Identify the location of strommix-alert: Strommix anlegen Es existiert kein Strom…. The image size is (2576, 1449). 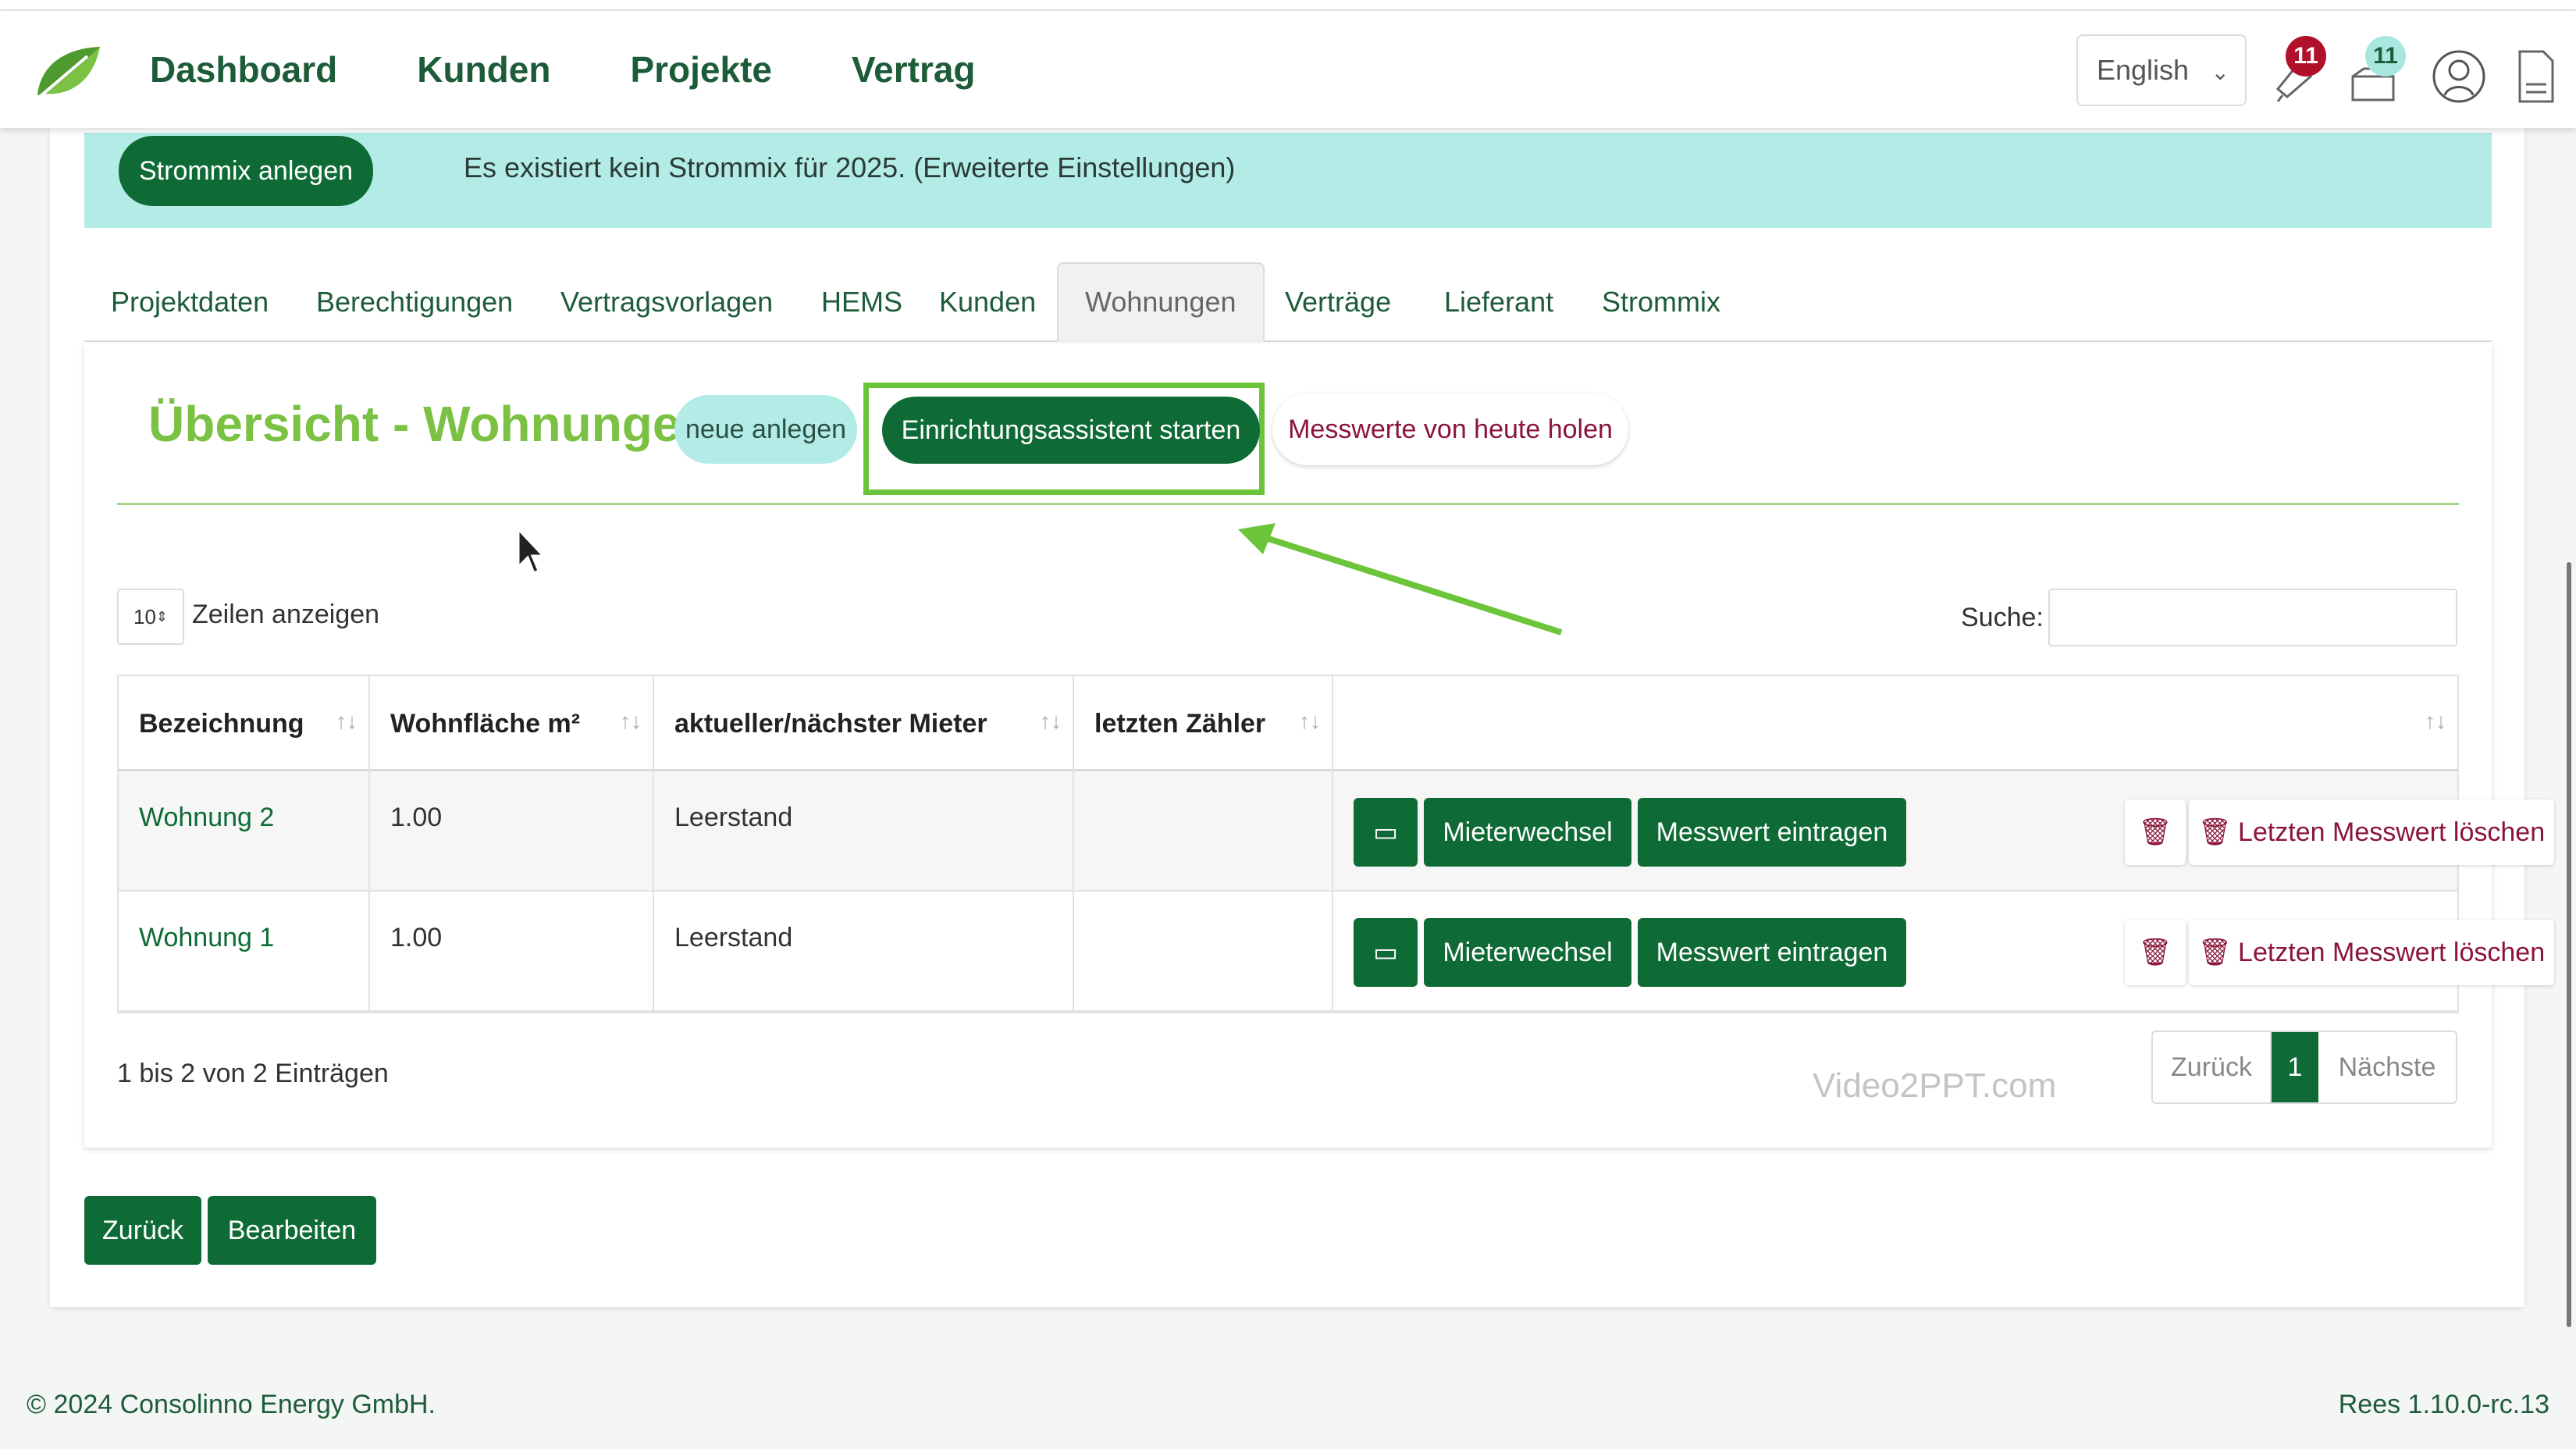
(1288, 181).